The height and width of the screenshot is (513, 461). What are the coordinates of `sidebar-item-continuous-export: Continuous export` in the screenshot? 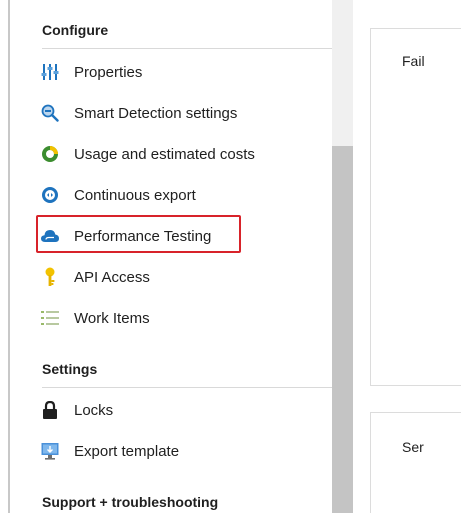 It's located at (180, 195).